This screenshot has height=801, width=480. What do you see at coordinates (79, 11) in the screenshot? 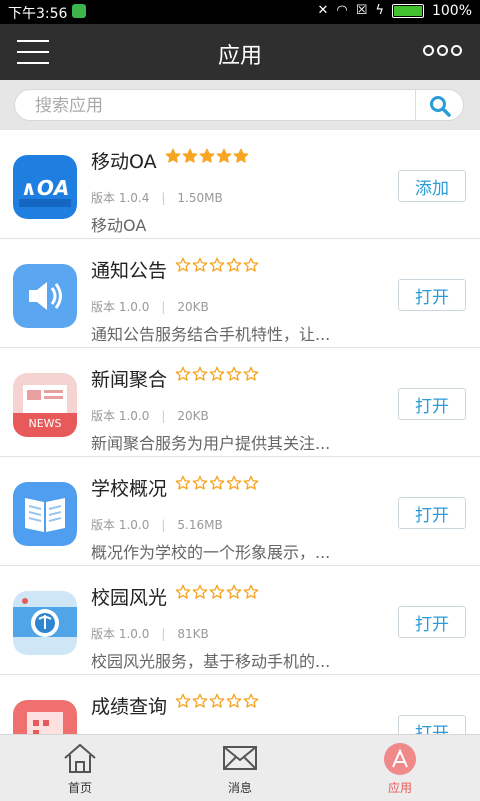
I see `notification-icon` at bounding box center [79, 11].